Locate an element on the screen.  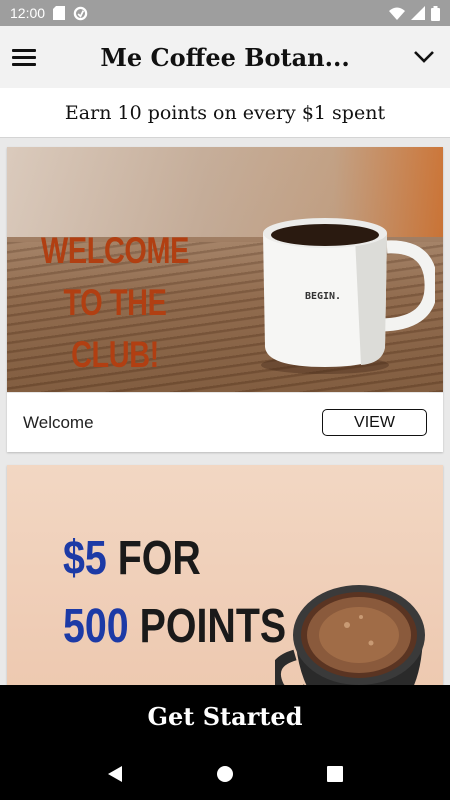
welcome-image-text: WELCOME TO THE CLUB! is located at coordinates (115, 302).